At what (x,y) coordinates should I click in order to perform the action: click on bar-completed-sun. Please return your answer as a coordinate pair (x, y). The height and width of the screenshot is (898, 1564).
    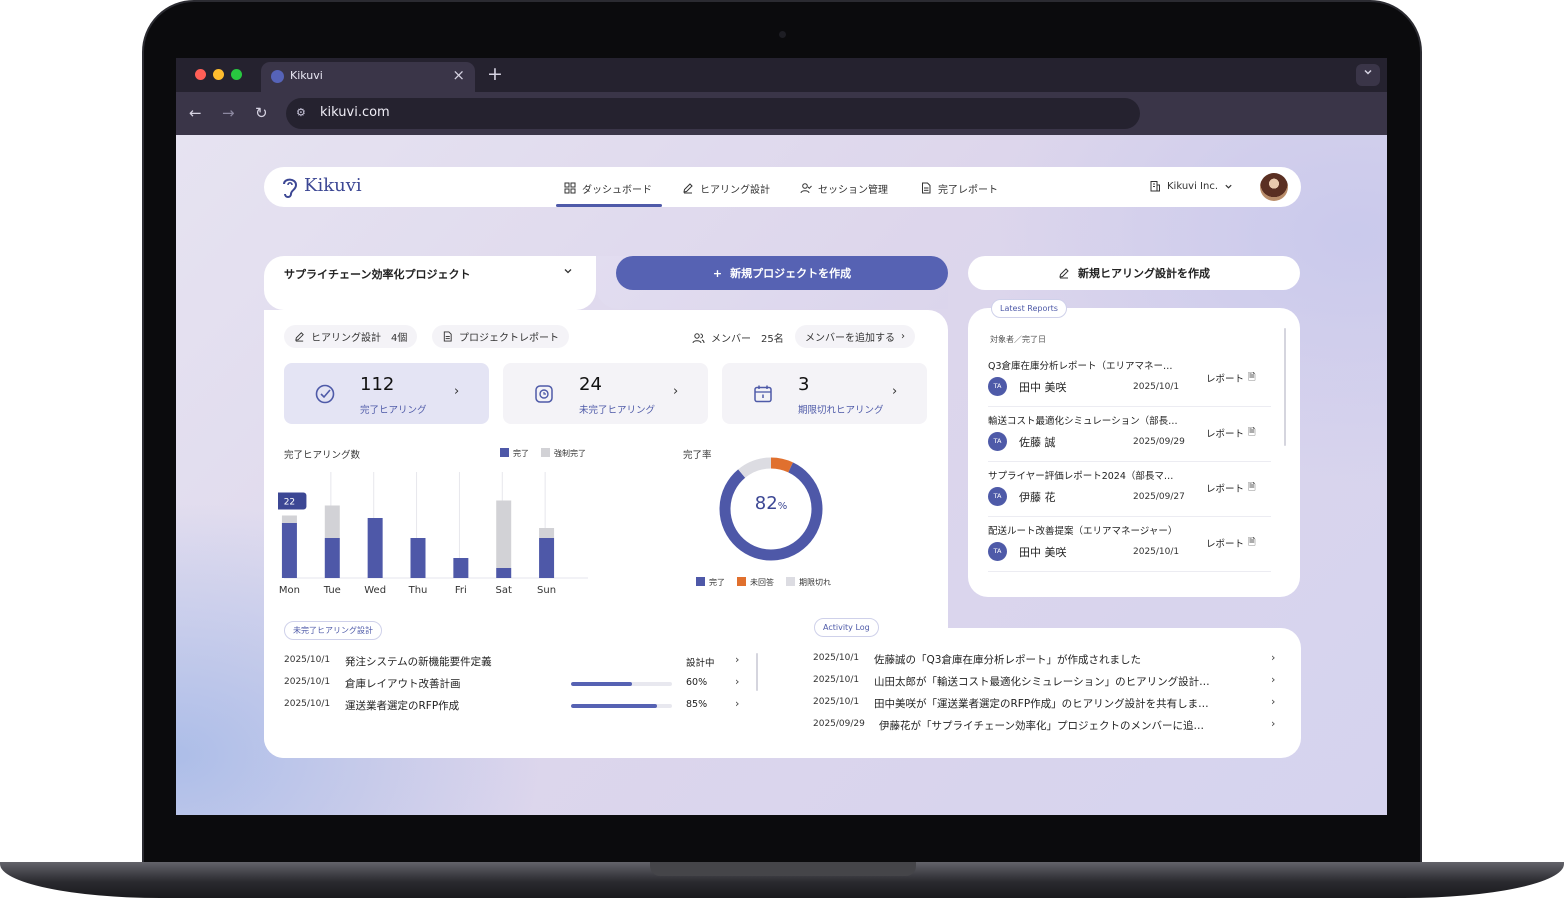
    Looking at the image, I should click on (547, 558).